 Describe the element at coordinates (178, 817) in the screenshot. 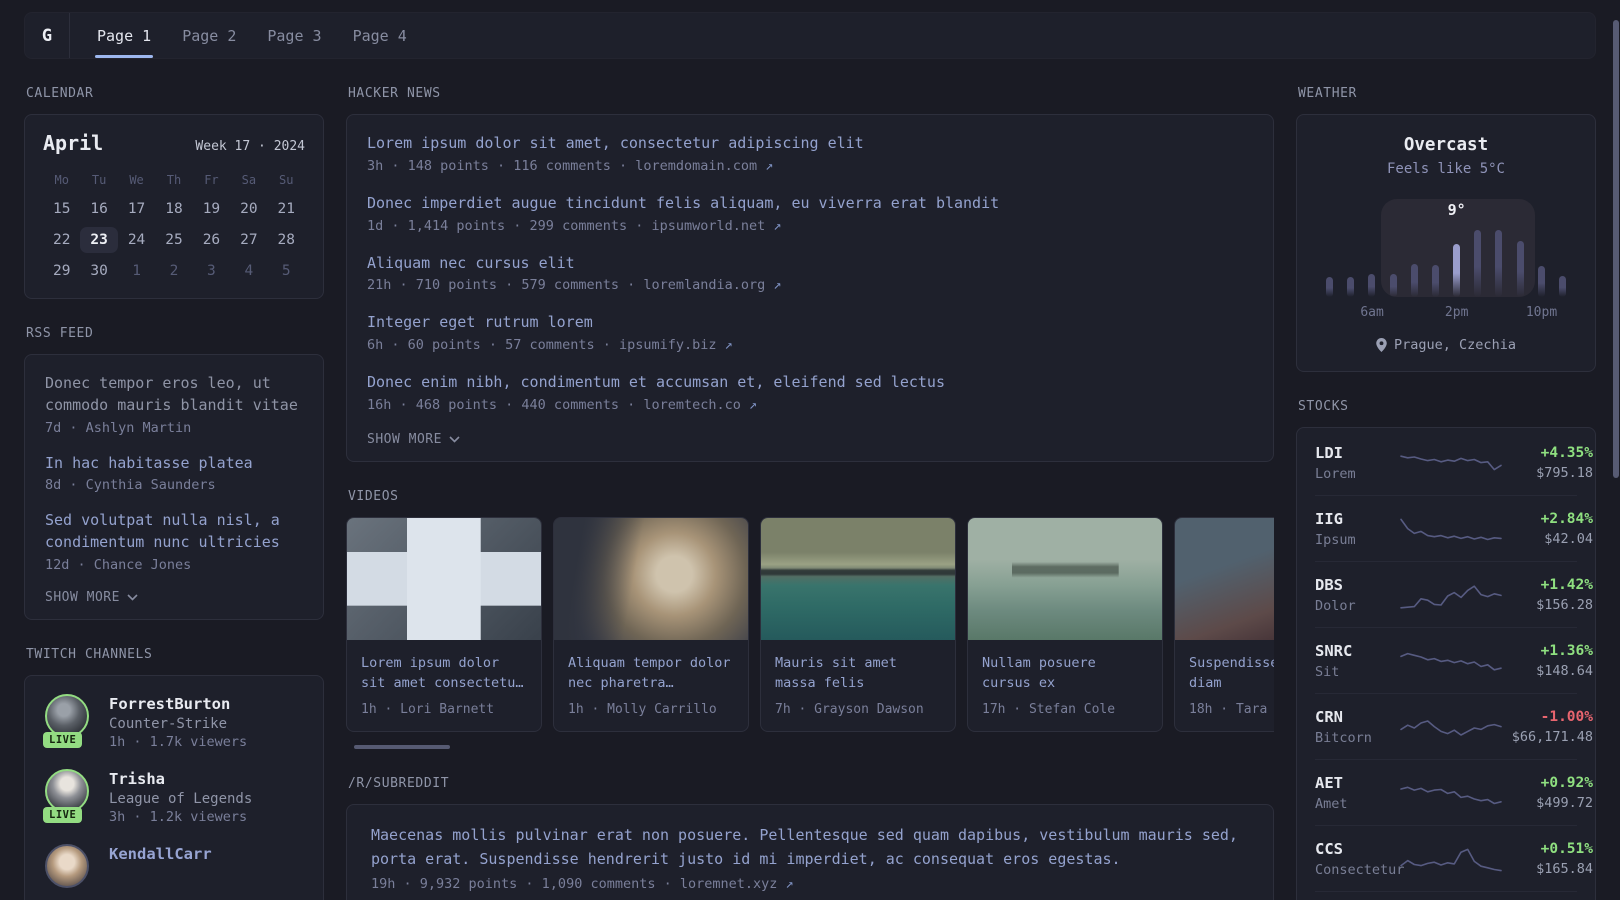

I see `channel-meta: 3h · 1.2k viewers` at that location.